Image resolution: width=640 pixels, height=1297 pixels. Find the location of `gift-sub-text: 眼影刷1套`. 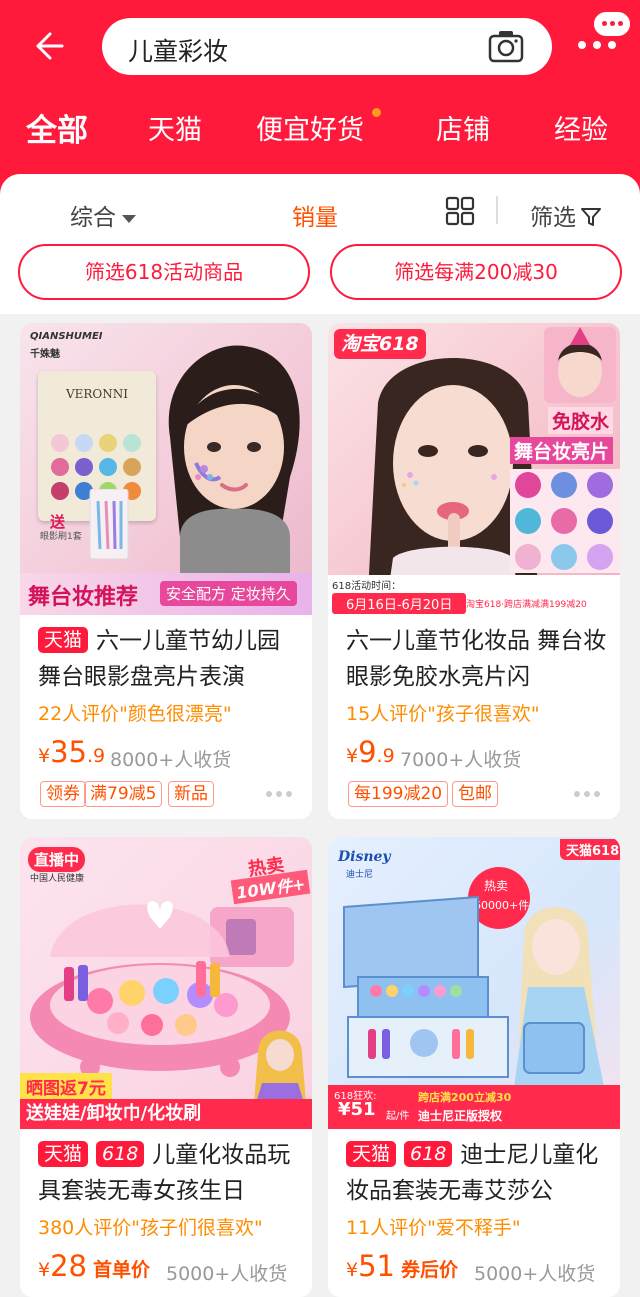

gift-sub-text: 眼影刷1套 is located at coordinates (61, 537).